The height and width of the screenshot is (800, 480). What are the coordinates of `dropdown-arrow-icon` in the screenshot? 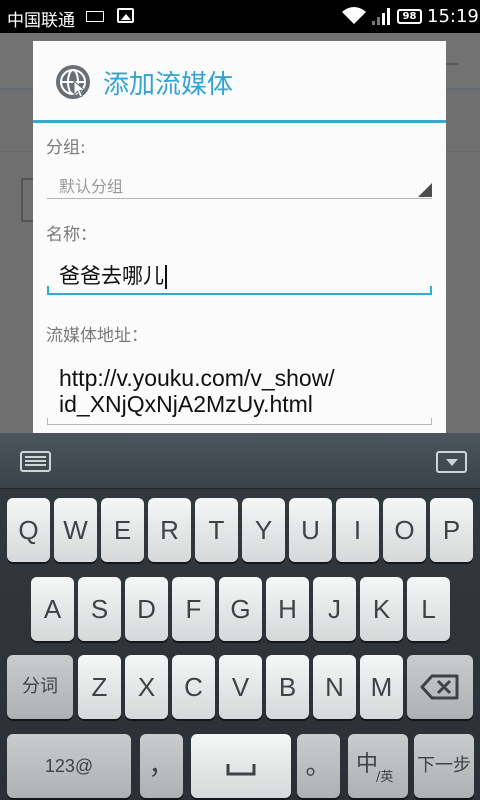 It's located at (425, 190).